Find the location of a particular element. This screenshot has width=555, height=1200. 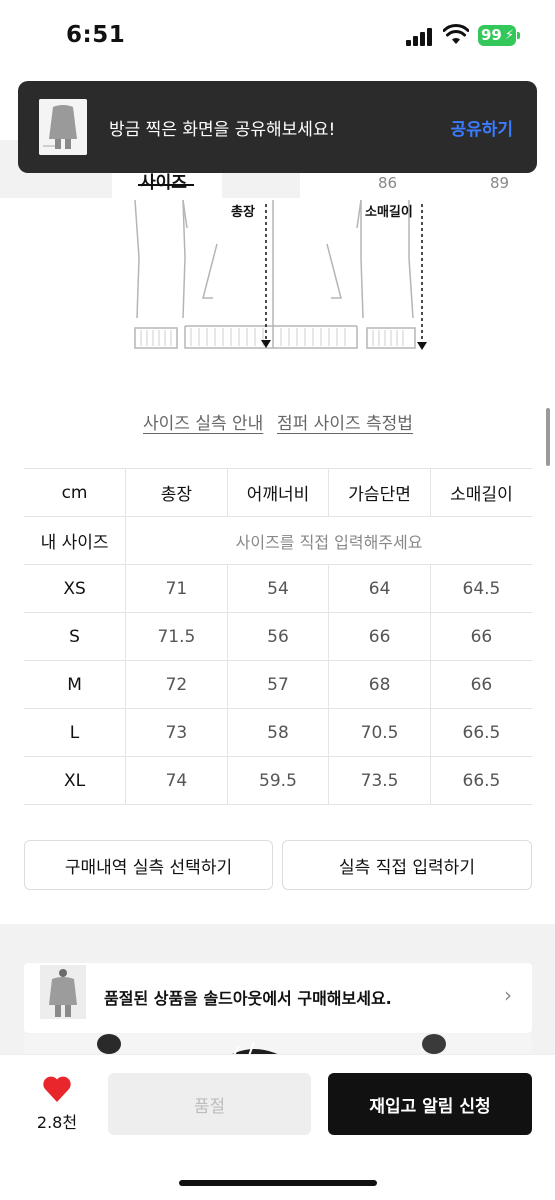

table-cell: 57 is located at coordinates (278, 684).